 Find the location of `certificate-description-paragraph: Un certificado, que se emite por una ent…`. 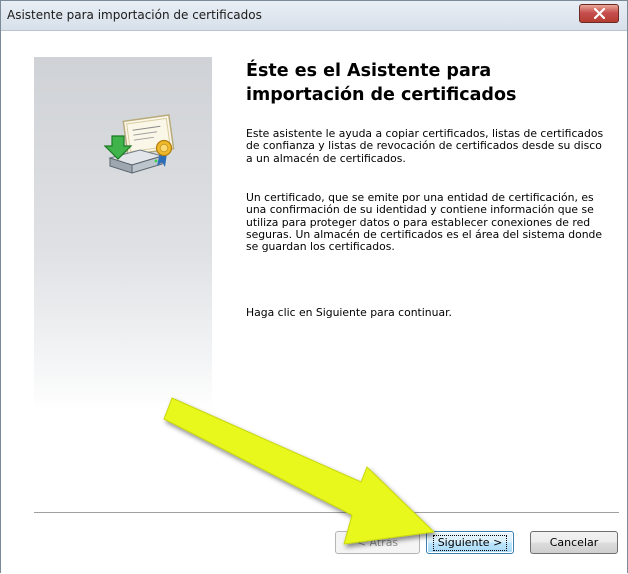

certificate-description-paragraph: Un certificado, que se emite por una ent… is located at coordinates (424, 222).